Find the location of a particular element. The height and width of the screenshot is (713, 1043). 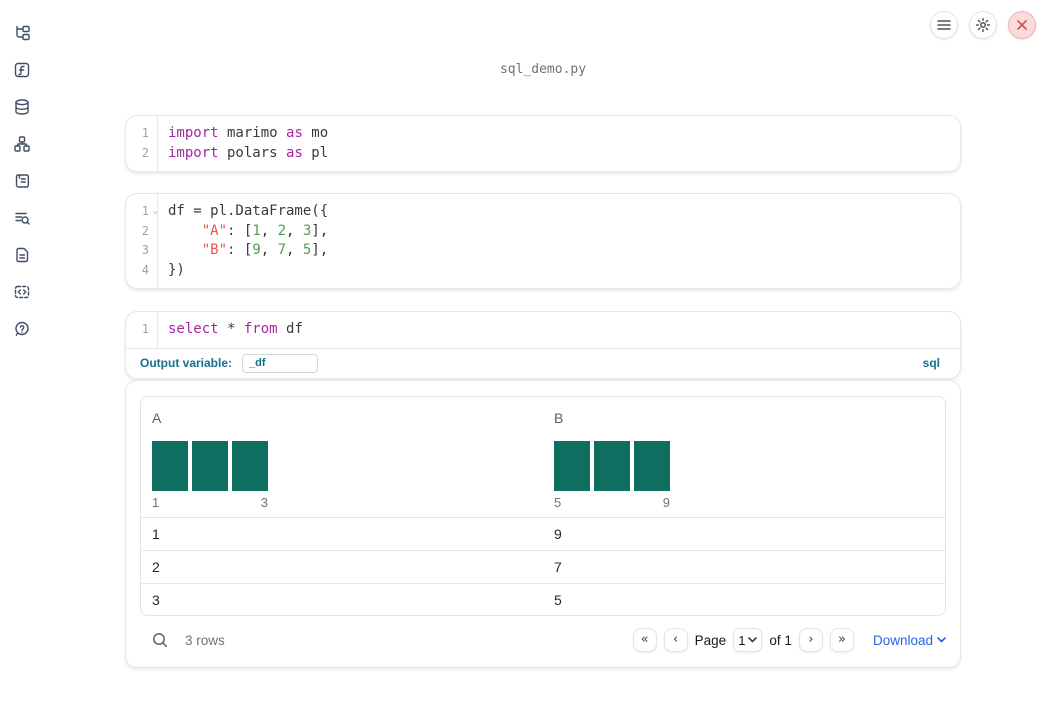

prev-page-button: ‹ is located at coordinates (675, 640).